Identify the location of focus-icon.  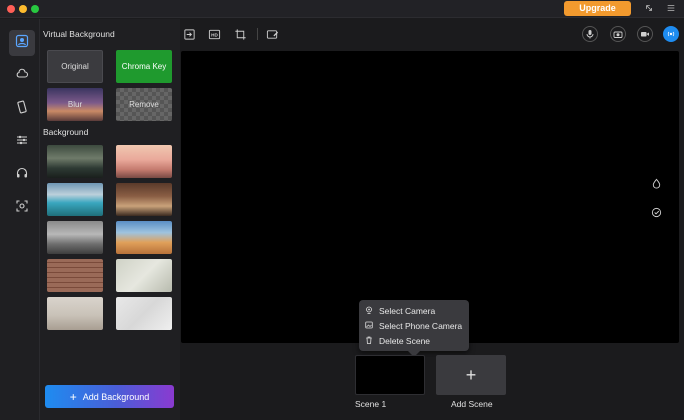
(22, 208).